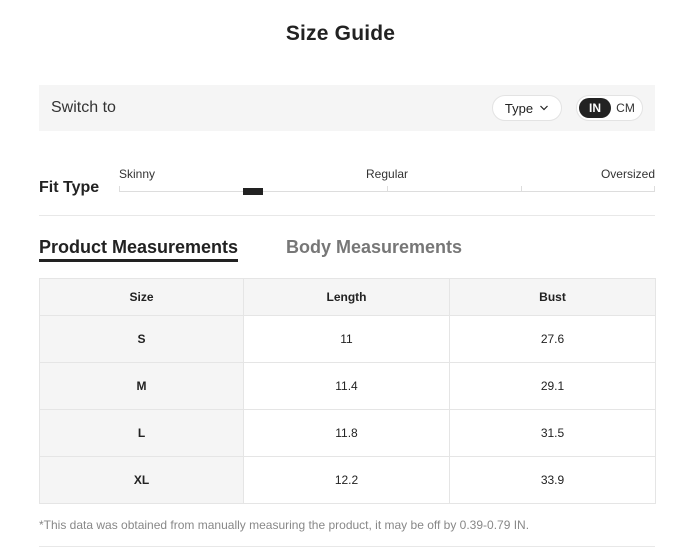 The width and height of the screenshot is (681, 550). Describe the element at coordinates (595, 108) in the screenshot. I see `unit-in-option: IN` at that location.